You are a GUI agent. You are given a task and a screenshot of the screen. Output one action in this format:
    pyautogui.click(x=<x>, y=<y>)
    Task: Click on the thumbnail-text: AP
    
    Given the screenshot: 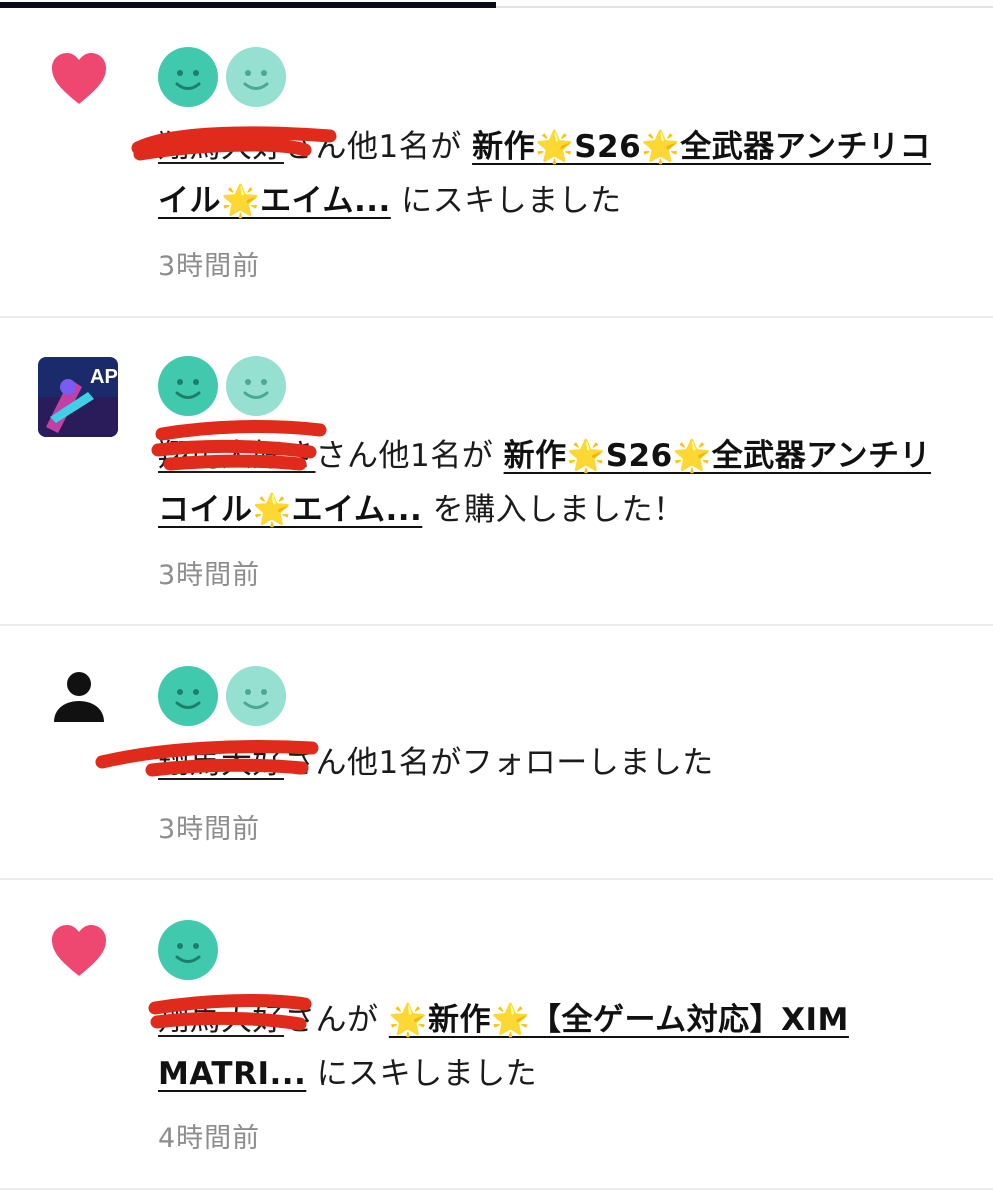 What is the action you would take?
    pyautogui.click(x=104, y=377)
    